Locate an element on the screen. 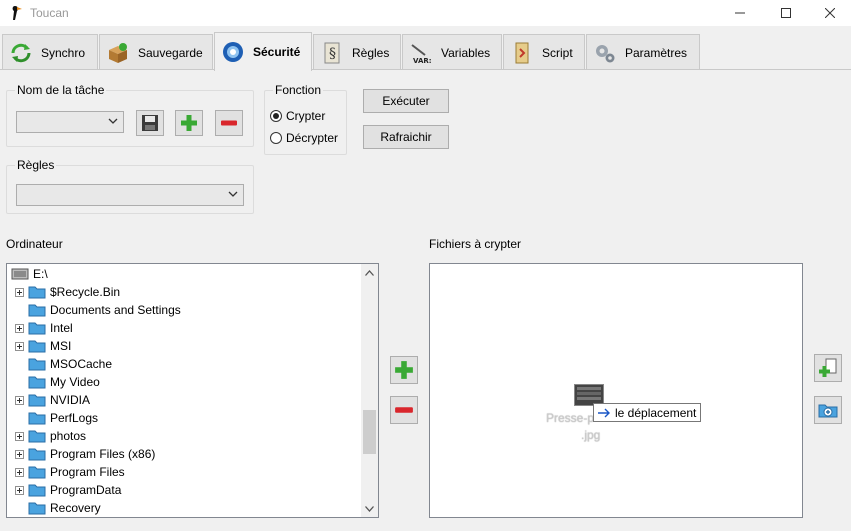 This screenshot has height=531, width=851. radio-crypter-label: Crypter is located at coordinates (306, 116).